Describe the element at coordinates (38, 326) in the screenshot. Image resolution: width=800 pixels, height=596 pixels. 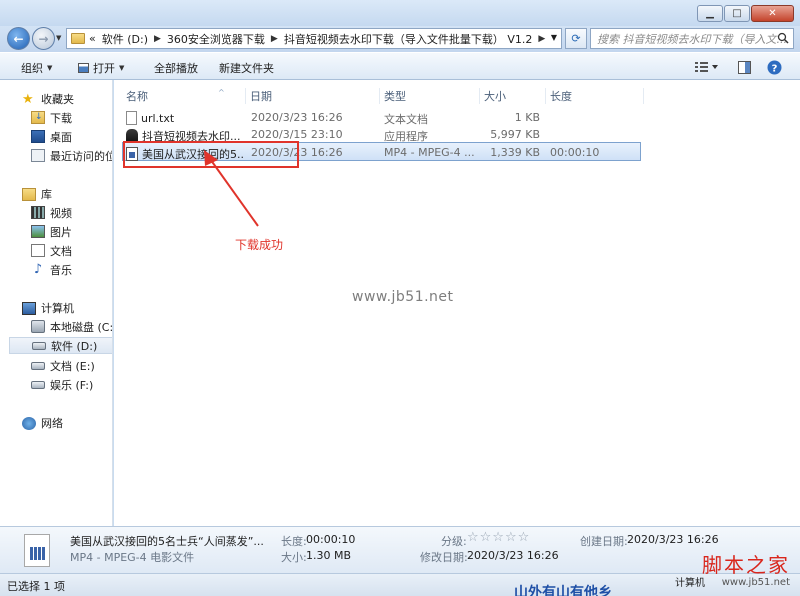
I see `system-drive-icon` at that location.